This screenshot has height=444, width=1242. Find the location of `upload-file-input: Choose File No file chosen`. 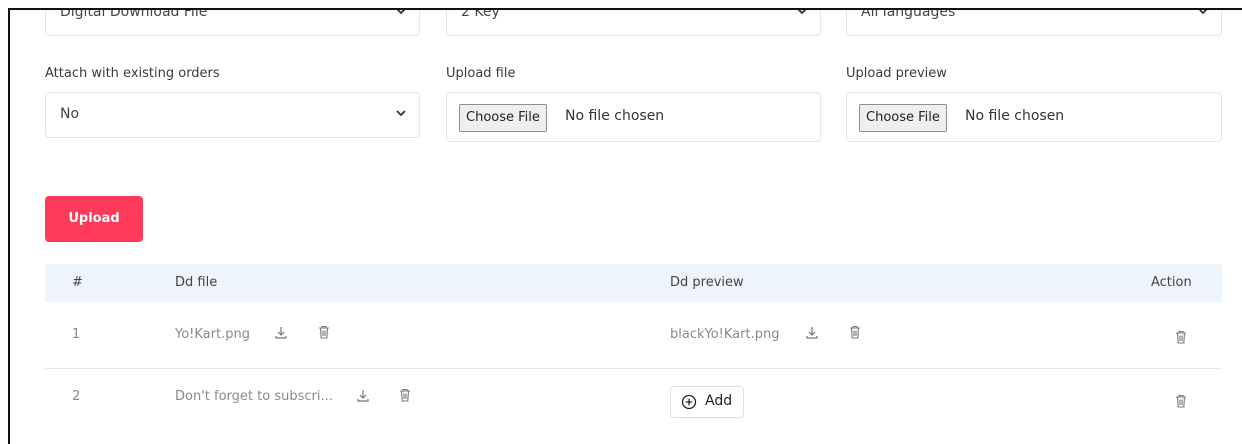

upload-file-input: Choose File No file chosen is located at coordinates (633, 117).